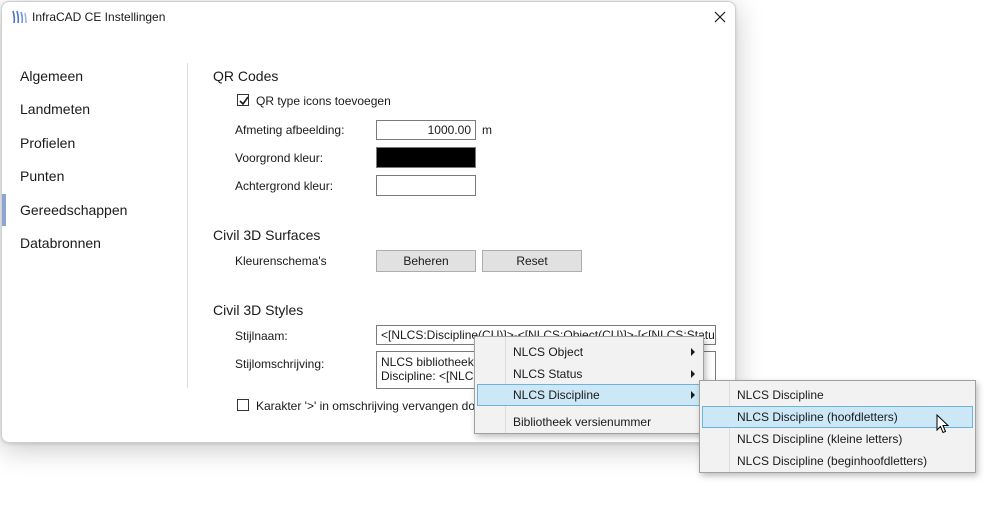 Image resolution: width=1007 pixels, height=512 pixels. Describe the element at coordinates (368, 17) in the screenshot. I see `title-bar: InfraCAD CE Instellingen` at that location.